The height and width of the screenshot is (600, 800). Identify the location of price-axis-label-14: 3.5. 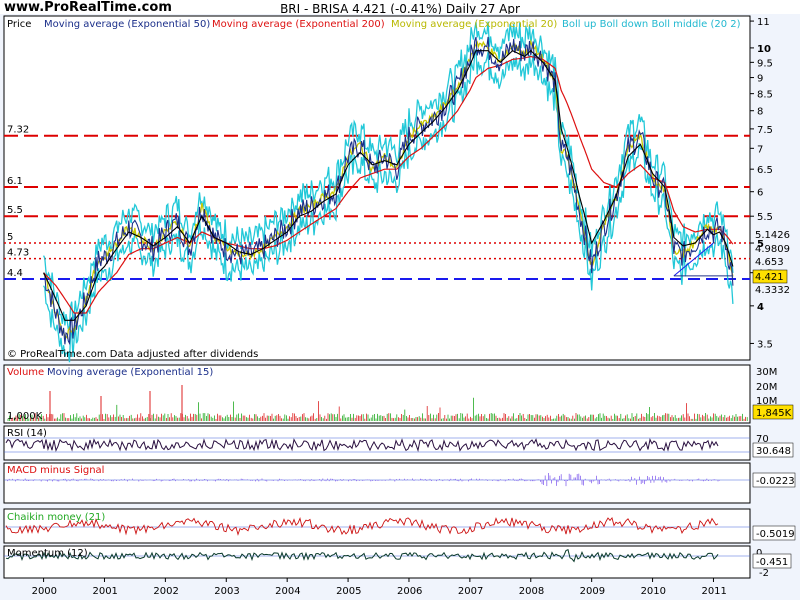
(765, 344).